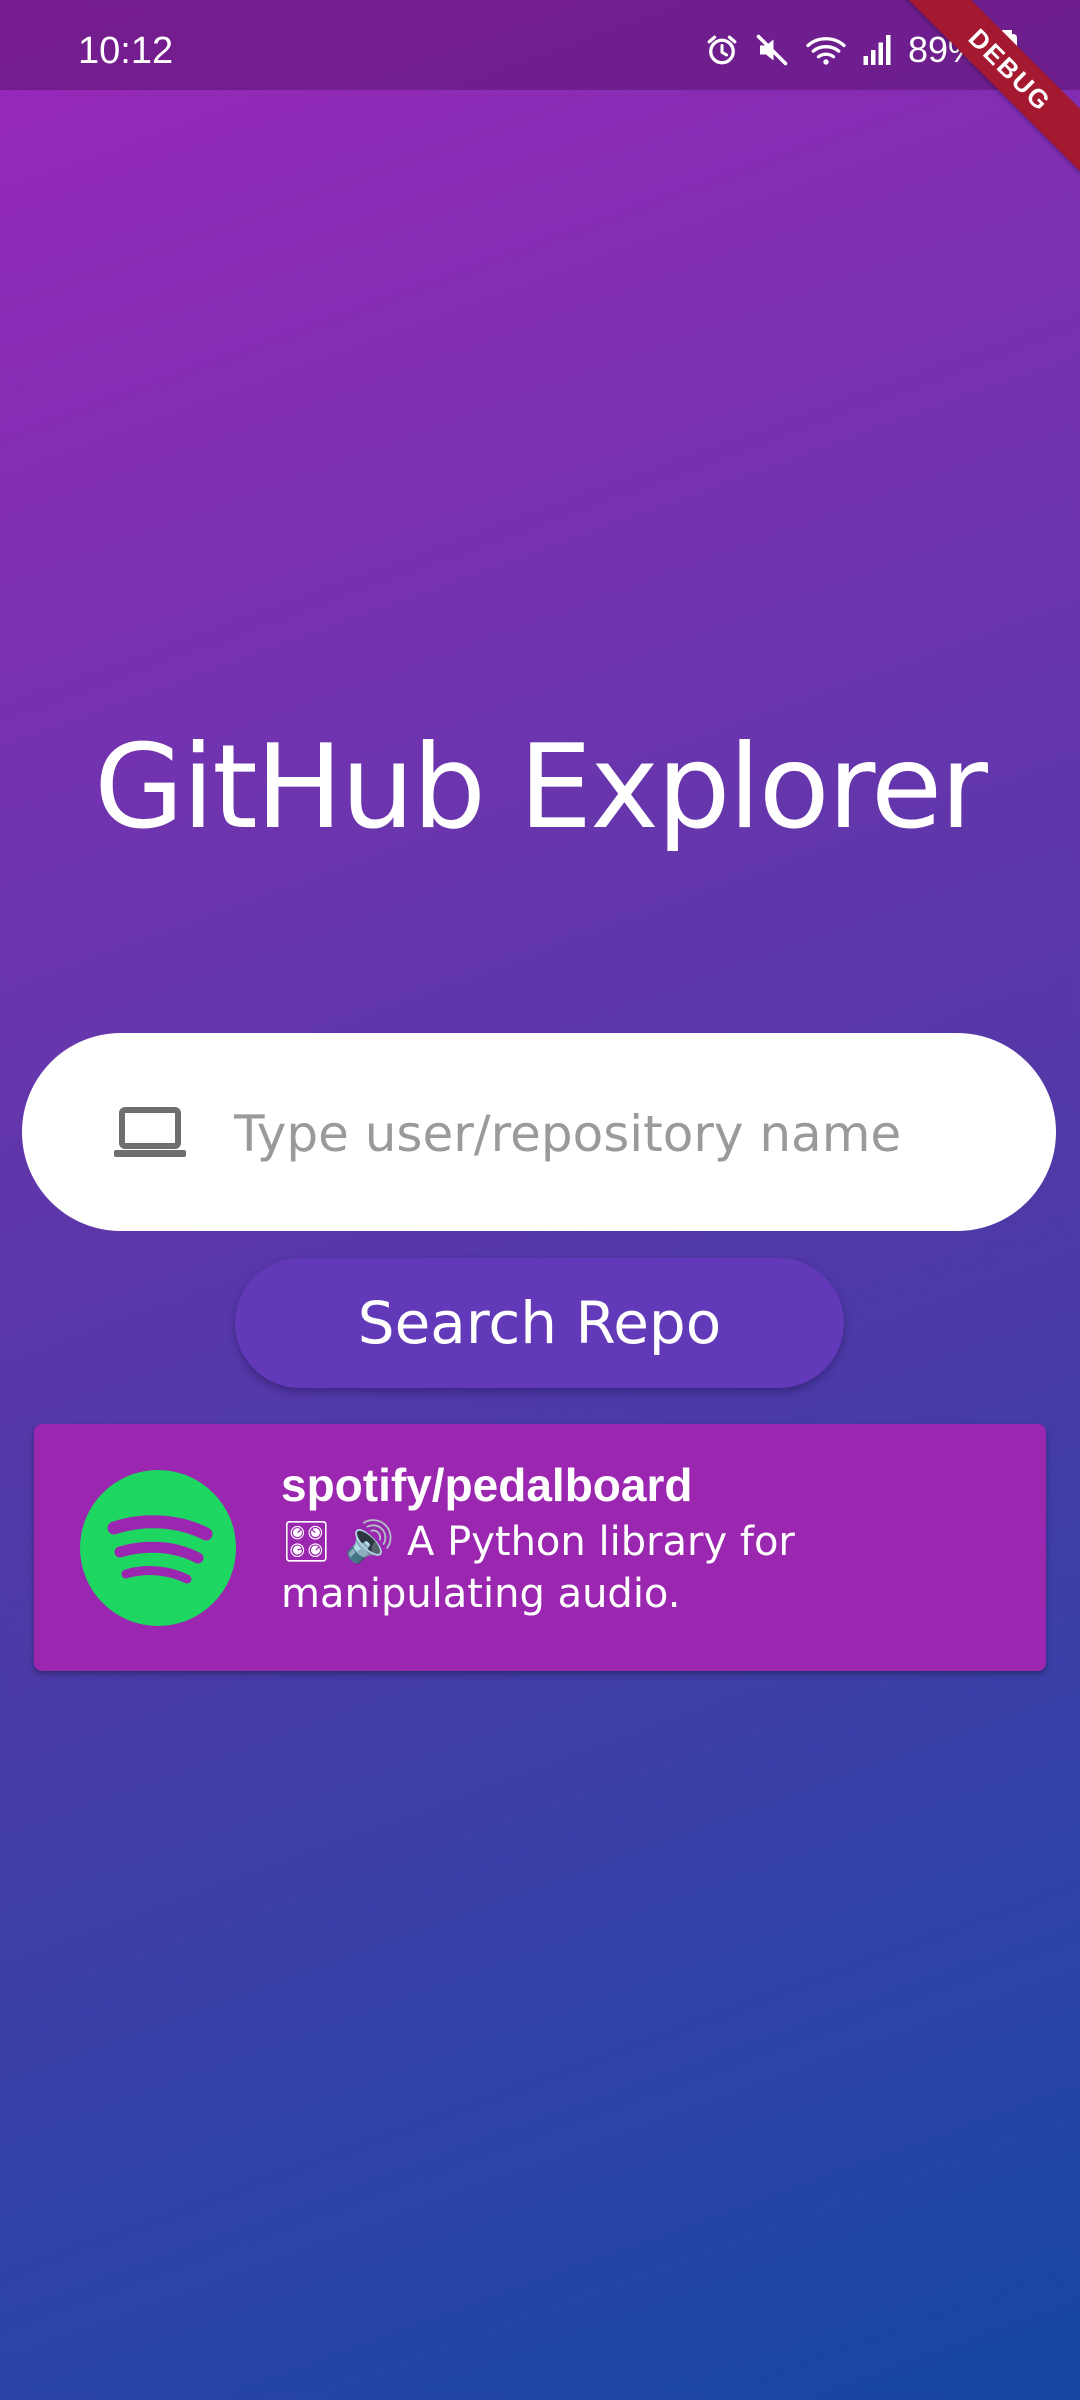 The height and width of the screenshot is (2400, 1080). Describe the element at coordinates (722, 50) in the screenshot. I see `alarm-icon` at that location.